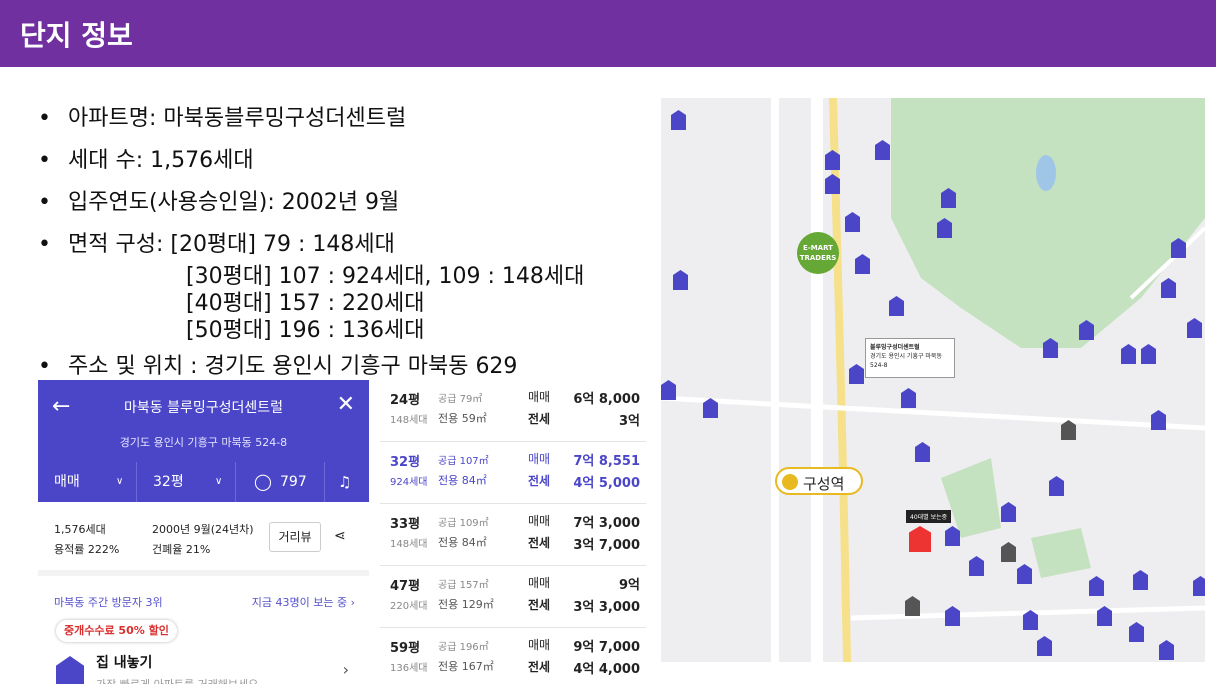 The image size is (1216, 690). I want to click on list-home-title: 집 내놓기, so click(124, 662).